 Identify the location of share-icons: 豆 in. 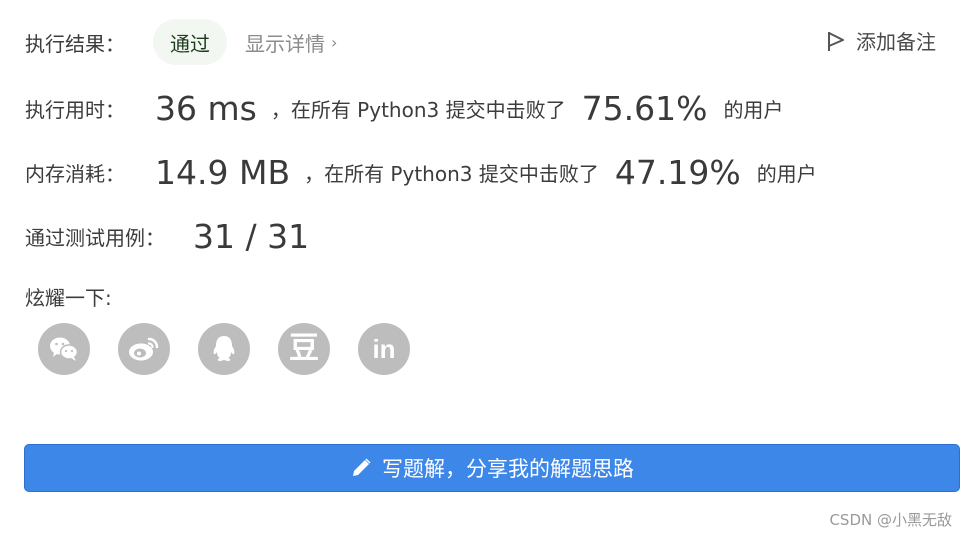
(238, 349).